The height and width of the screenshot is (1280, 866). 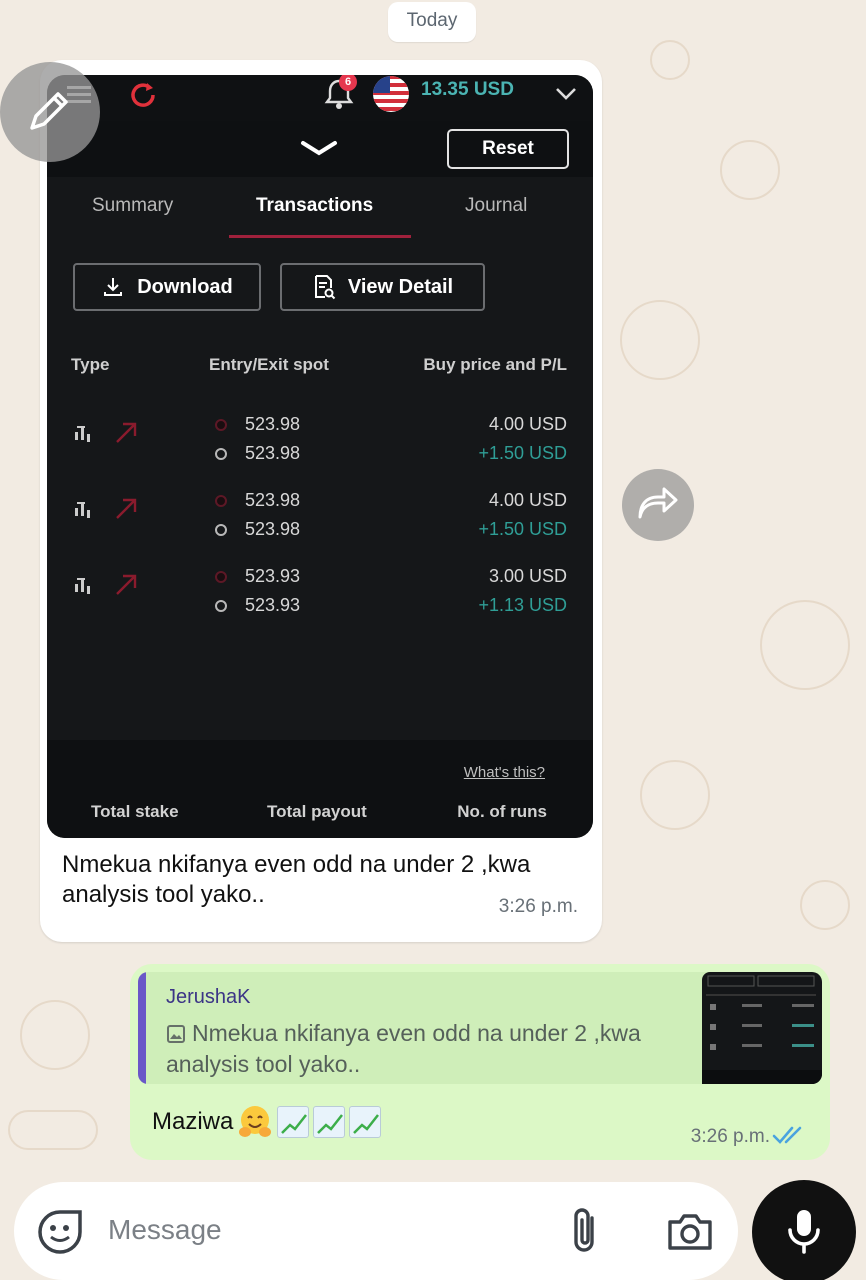 I want to click on entry-spot: 523.93, so click(x=273, y=576).